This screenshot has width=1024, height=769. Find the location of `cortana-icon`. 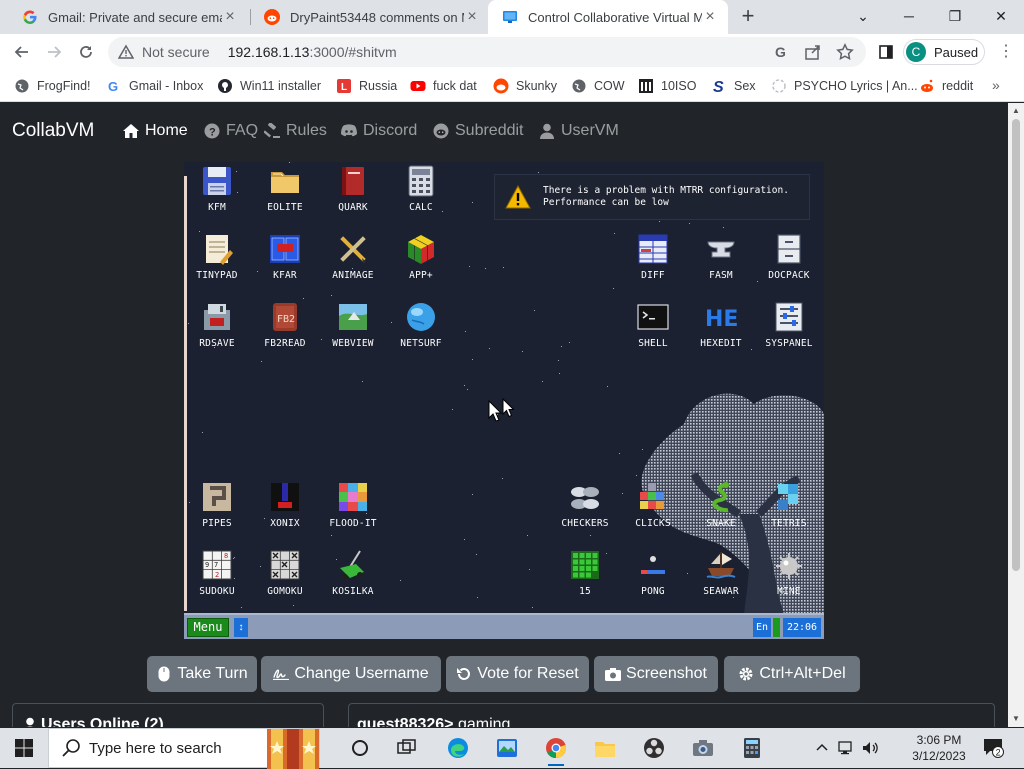

cortana-icon is located at coordinates (360, 748).